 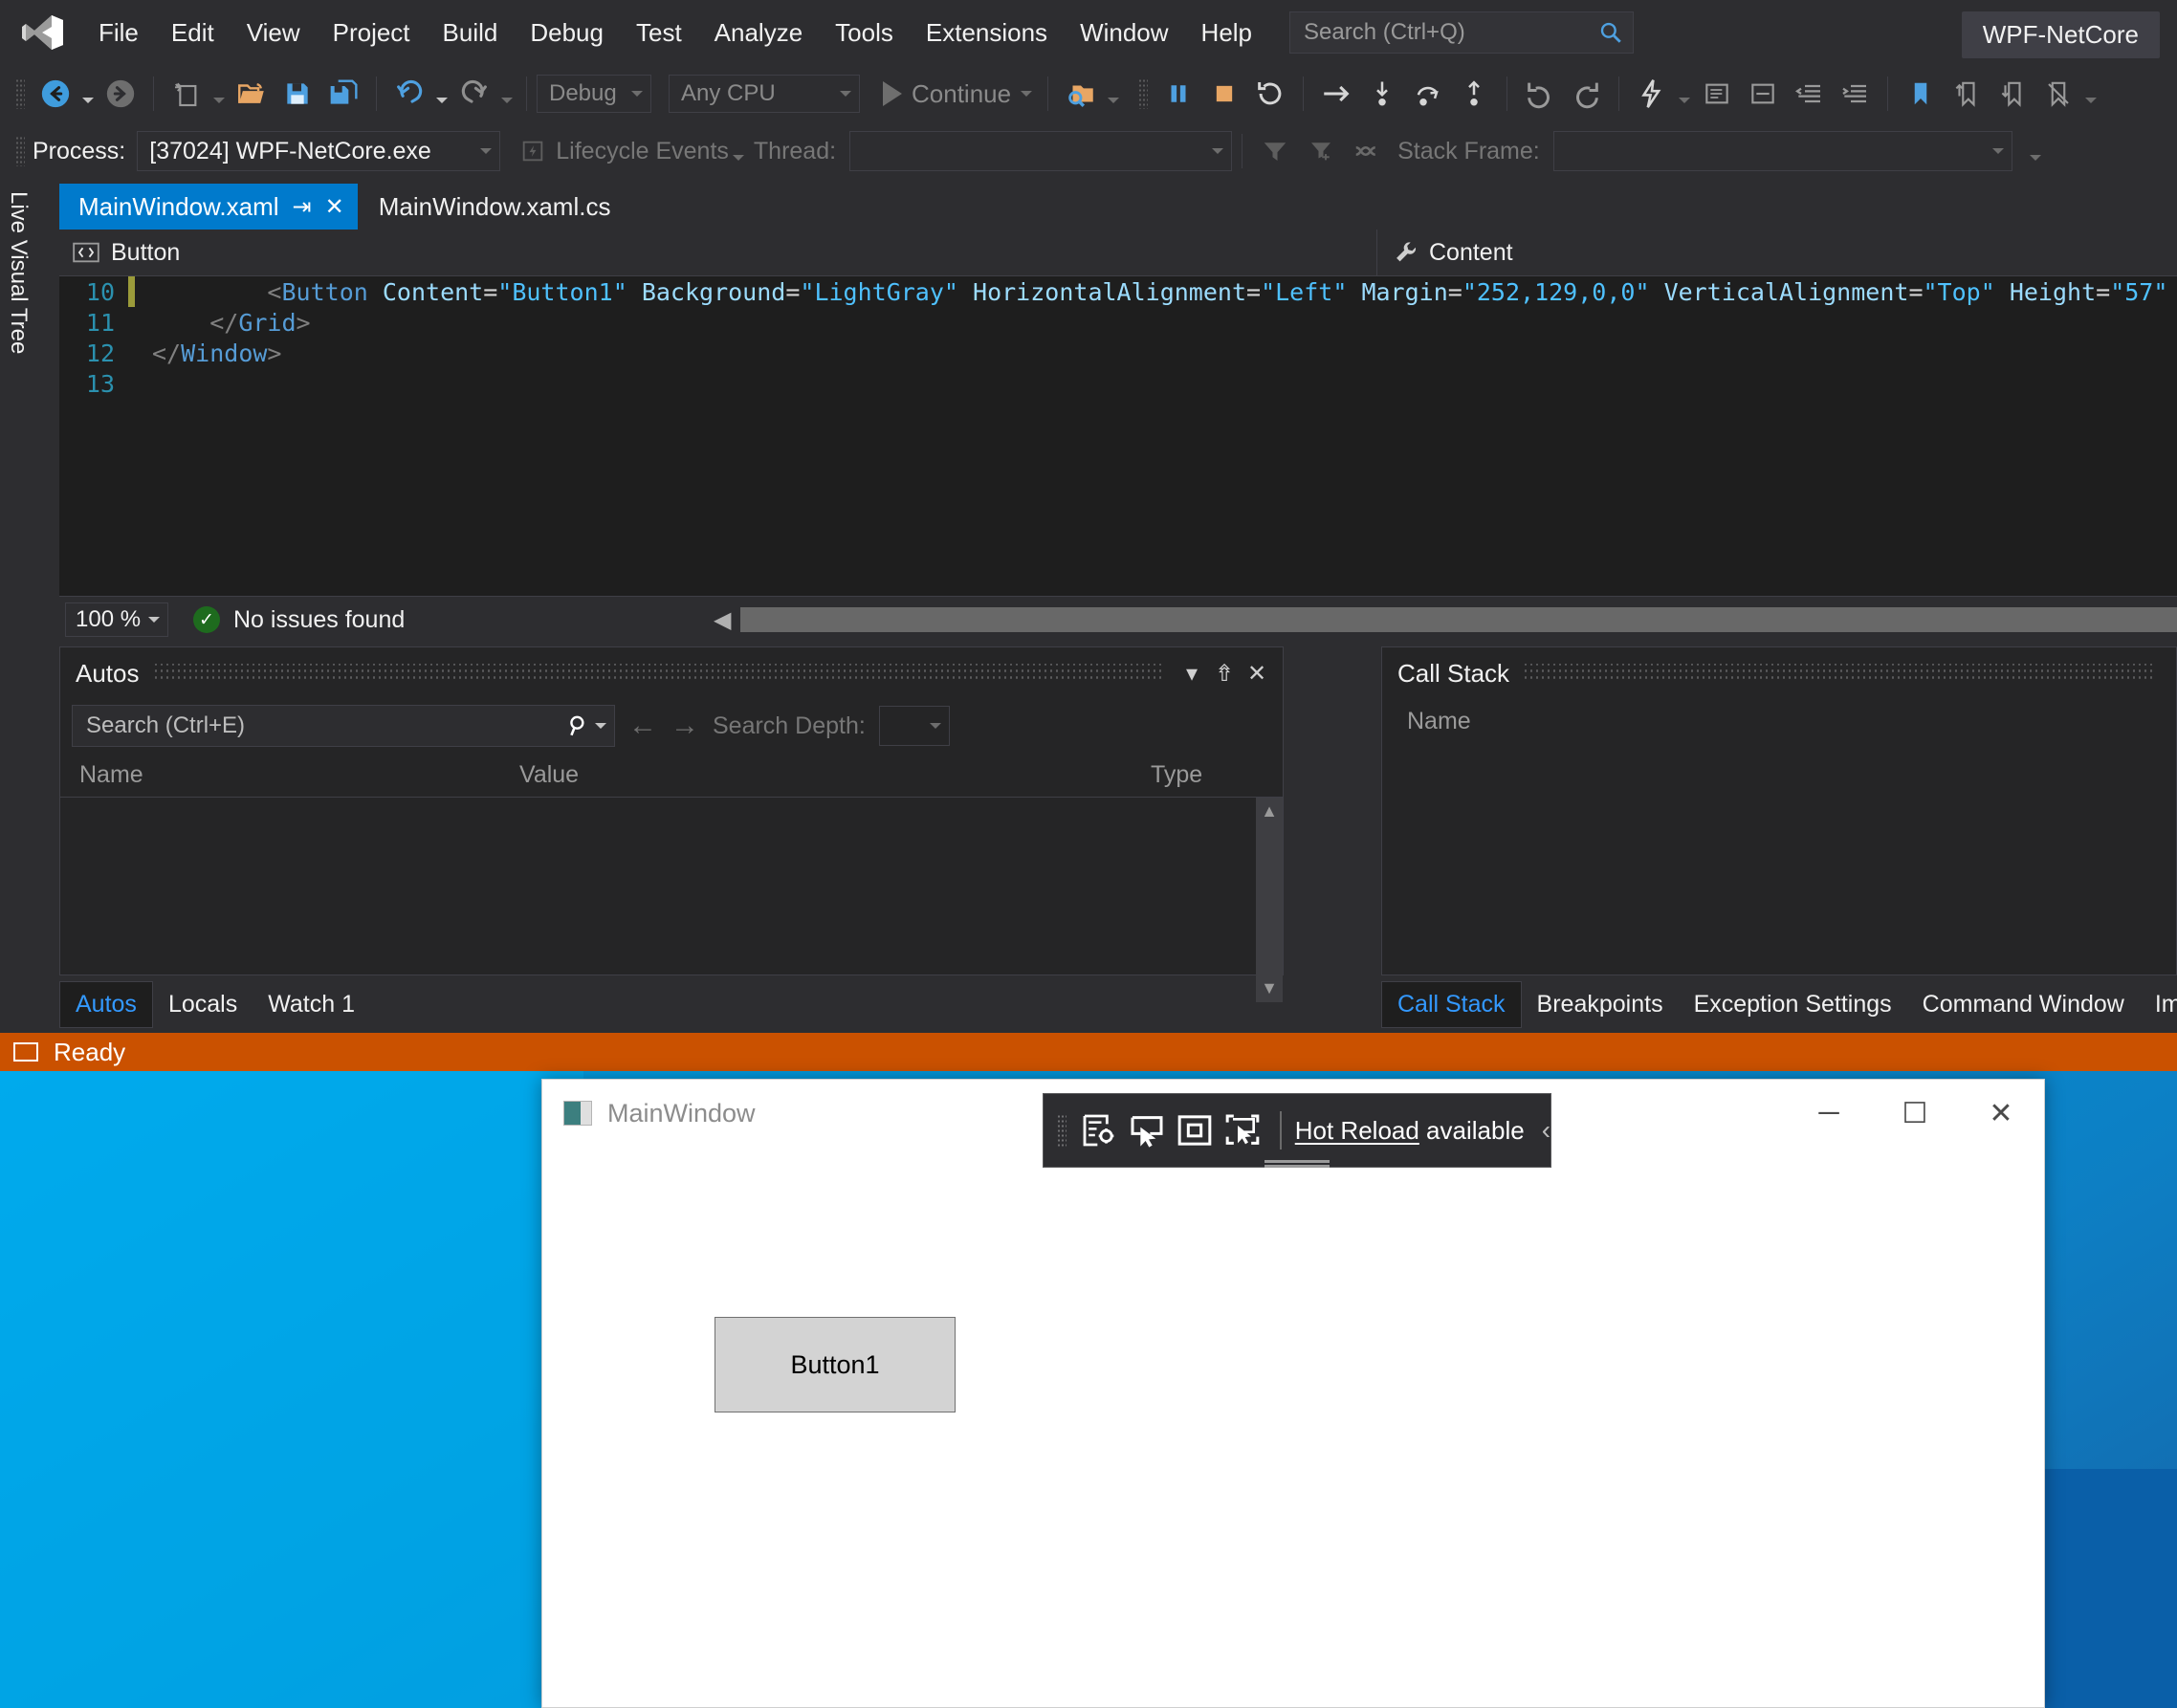 I want to click on previous-bookmark-icon, so click(x=1967, y=94).